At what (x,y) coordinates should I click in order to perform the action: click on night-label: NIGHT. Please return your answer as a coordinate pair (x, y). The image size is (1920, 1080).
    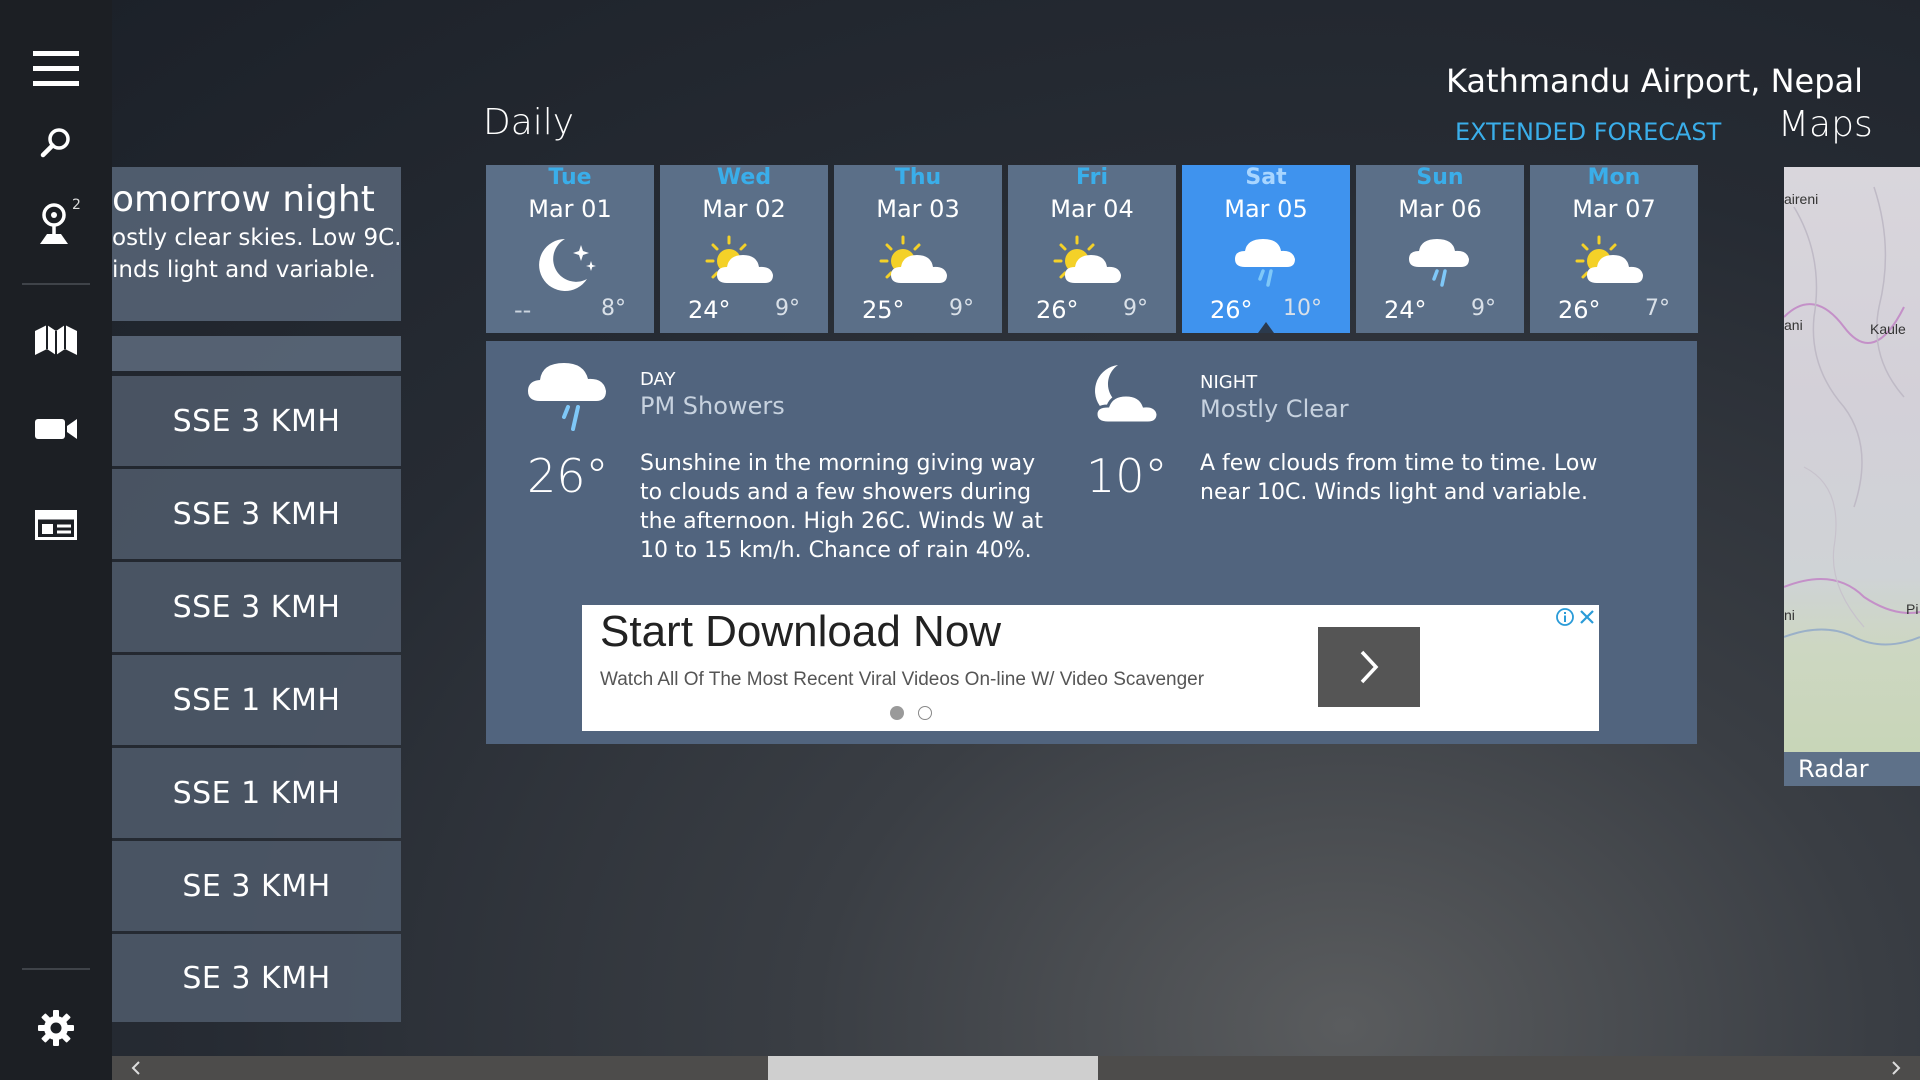
    Looking at the image, I should click on (1229, 382).